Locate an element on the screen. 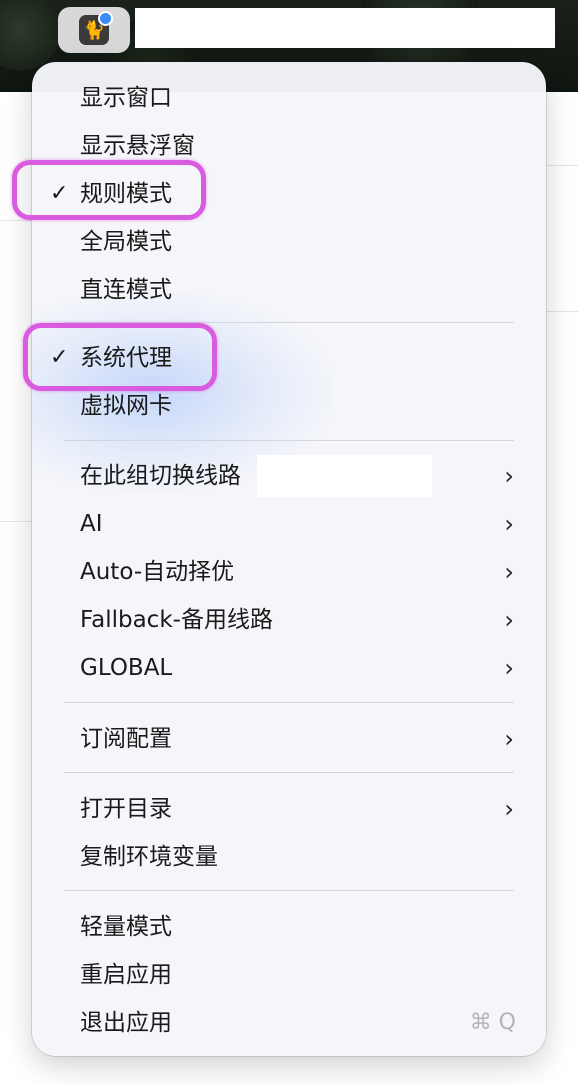 The image size is (578, 1084). menu-item-ai: AI › is located at coordinates (289, 524).